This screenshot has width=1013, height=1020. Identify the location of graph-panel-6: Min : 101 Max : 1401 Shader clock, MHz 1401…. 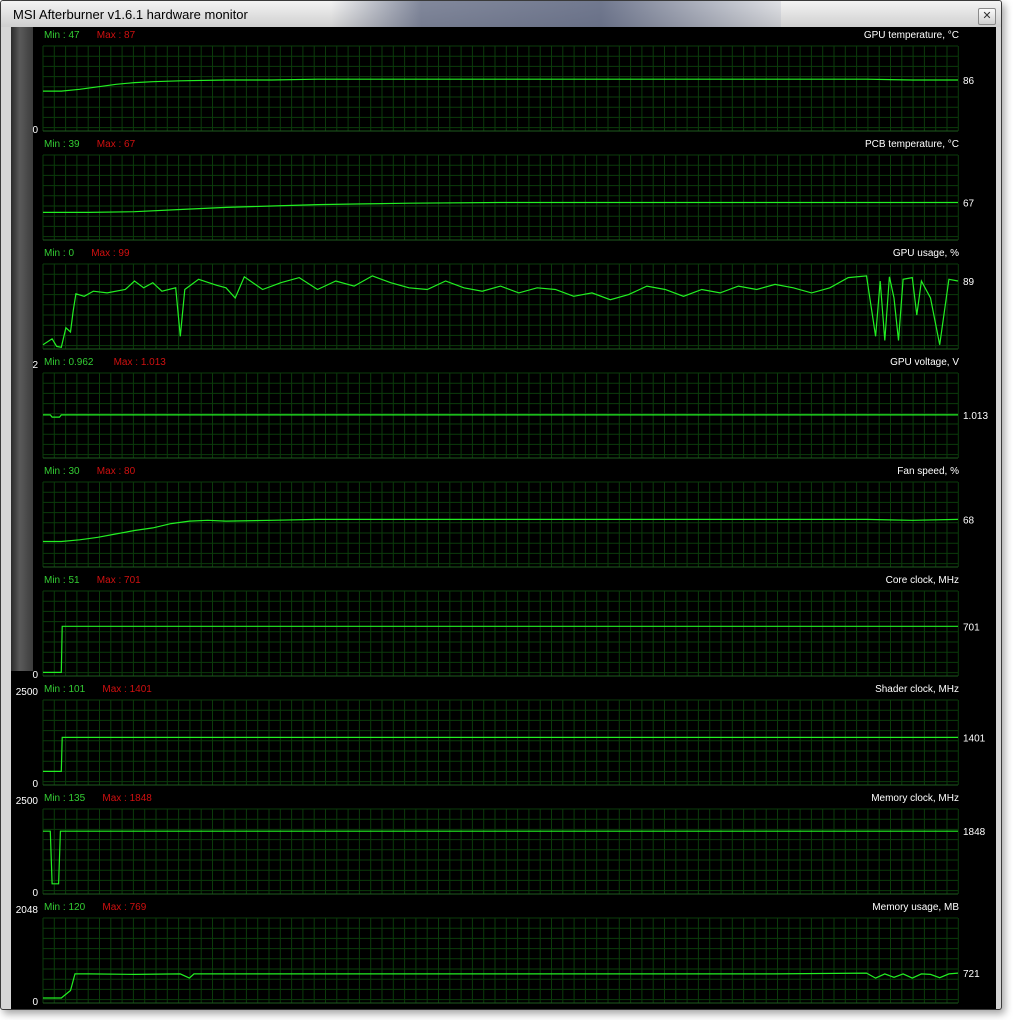
(501, 737).